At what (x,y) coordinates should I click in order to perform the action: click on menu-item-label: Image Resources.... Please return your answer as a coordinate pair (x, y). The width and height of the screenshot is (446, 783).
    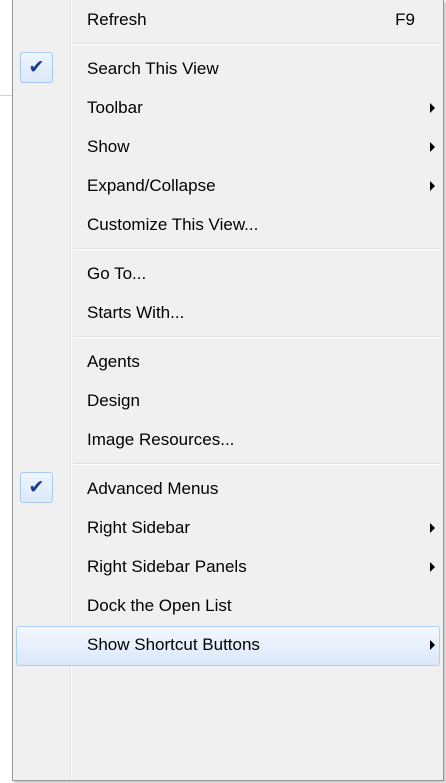
    Looking at the image, I should click on (161, 439).